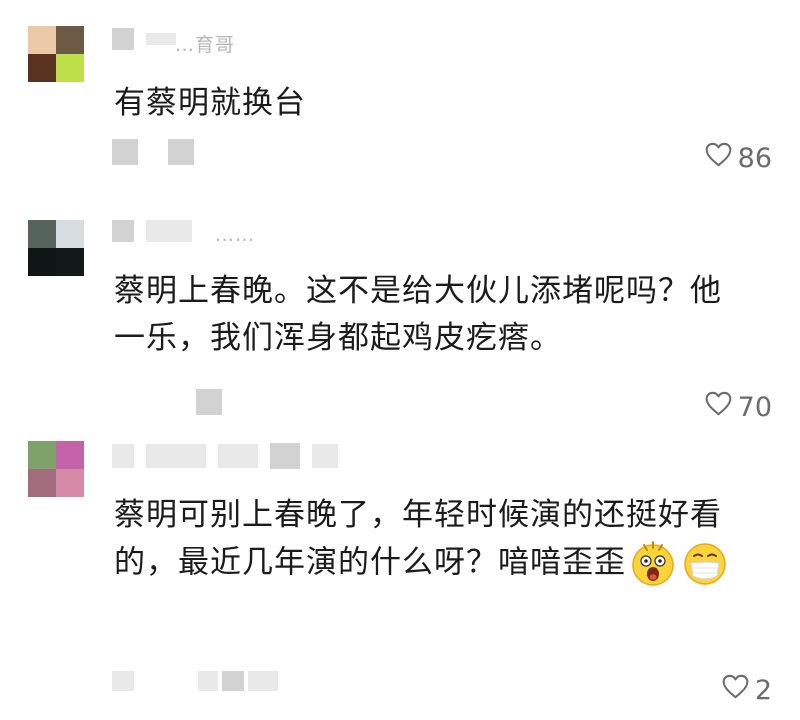 Image resolution: width=800 pixels, height=720 pixels. Describe the element at coordinates (225, 456) in the screenshot. I see `username-redacted` at that location.